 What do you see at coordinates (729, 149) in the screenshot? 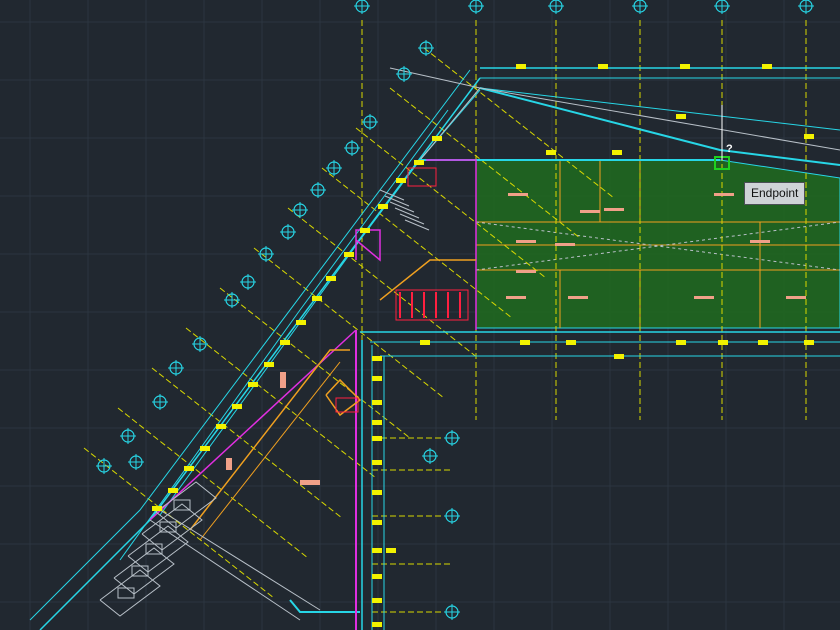
I see `cursor-hint-icon: ?` at bounding box center [729, 149].